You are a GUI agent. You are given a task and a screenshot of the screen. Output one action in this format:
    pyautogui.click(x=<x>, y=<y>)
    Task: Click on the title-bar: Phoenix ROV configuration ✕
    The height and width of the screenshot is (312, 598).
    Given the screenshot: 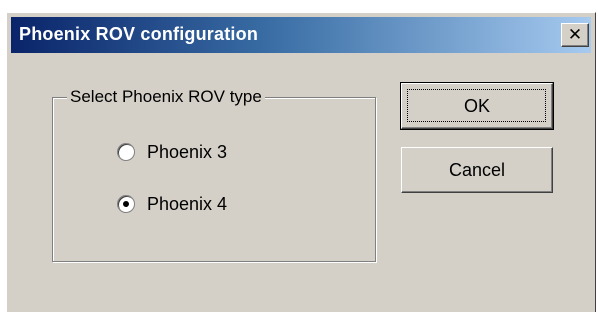 What is the action you would take?
    pyautogui.click(x=301, y=35)
    